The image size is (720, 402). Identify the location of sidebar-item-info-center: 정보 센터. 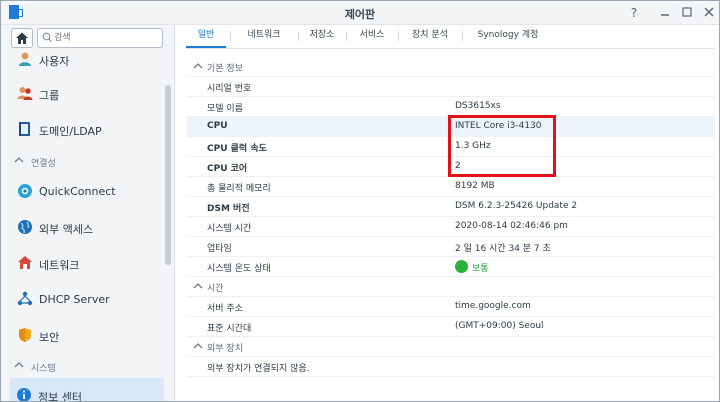
(87, 389).